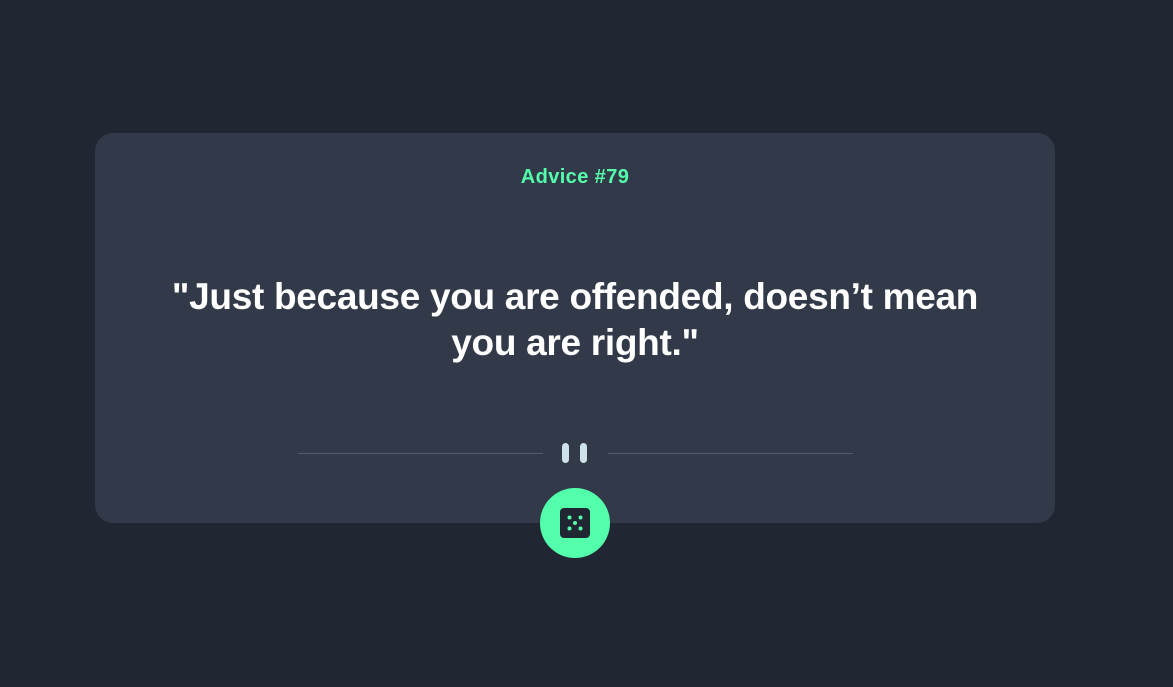 Image resolution: width=1173 pixels, height=687 pixels. What do you see at coordinates (575, 177) in the screenshot?
I see `advice-id-label: Advice #79` at bounding box center [575, 177].